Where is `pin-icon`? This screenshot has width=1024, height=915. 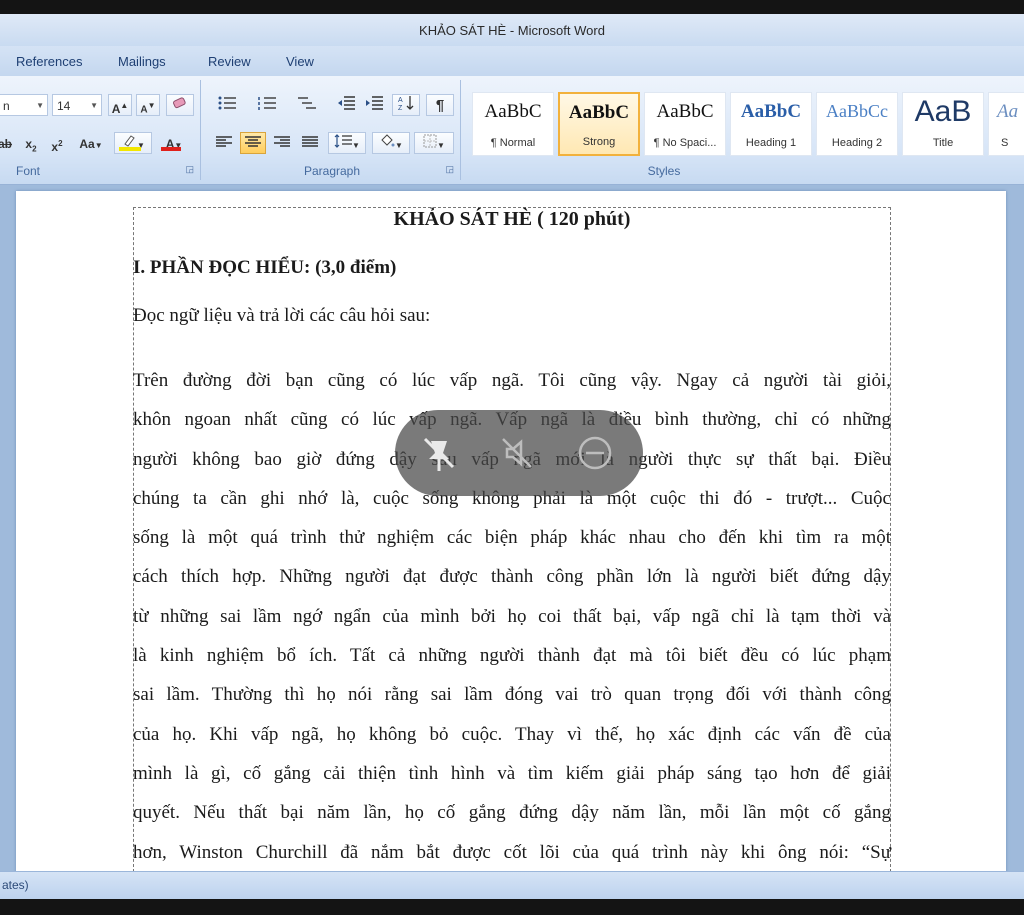
pin-icon is located at coordinates (439, 453).